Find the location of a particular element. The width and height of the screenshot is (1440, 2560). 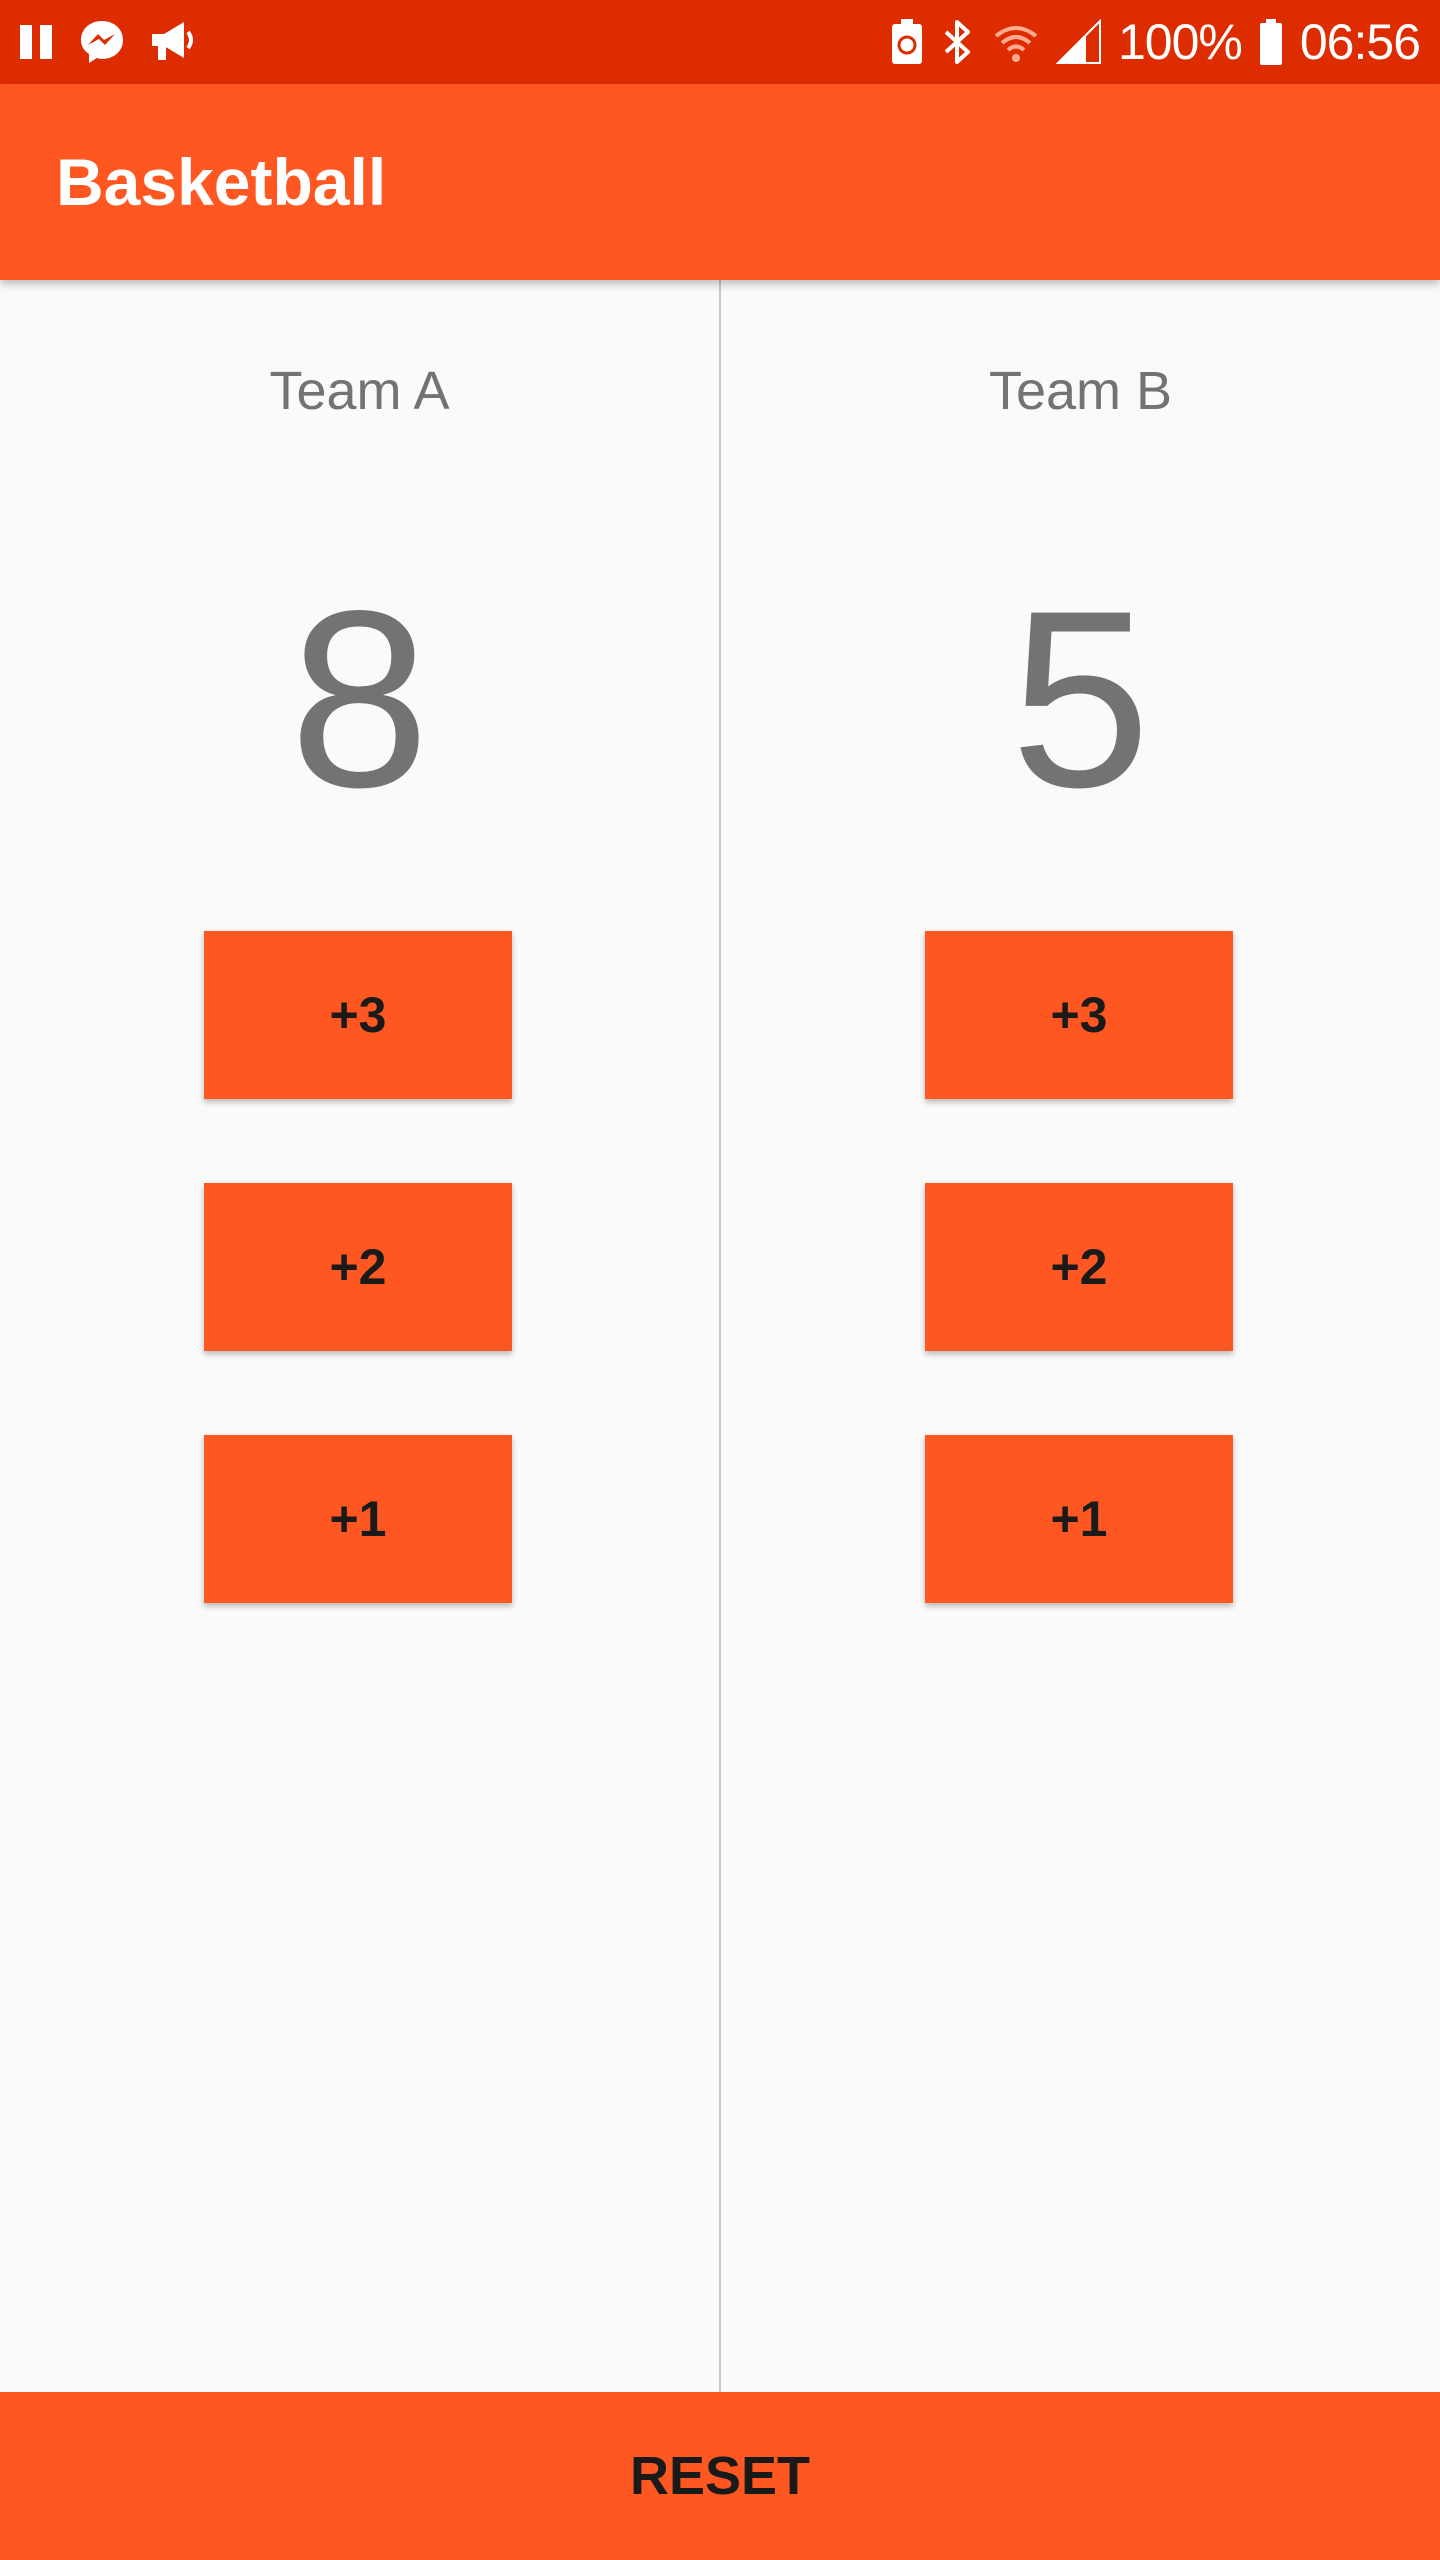

battery-saver-icon is located at coordinates (907, 42).